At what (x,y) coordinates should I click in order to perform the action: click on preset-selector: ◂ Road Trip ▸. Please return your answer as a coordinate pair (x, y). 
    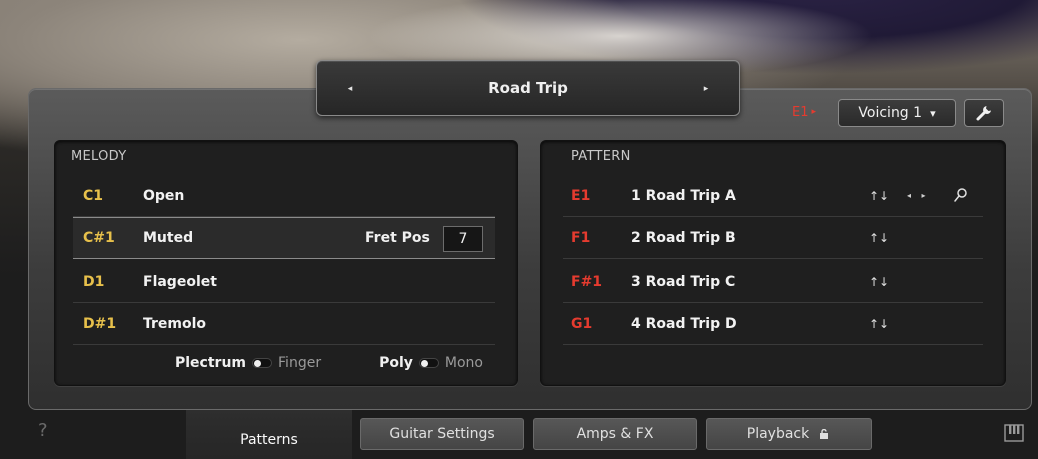
    Looking at the image, I should click on (528, 88).